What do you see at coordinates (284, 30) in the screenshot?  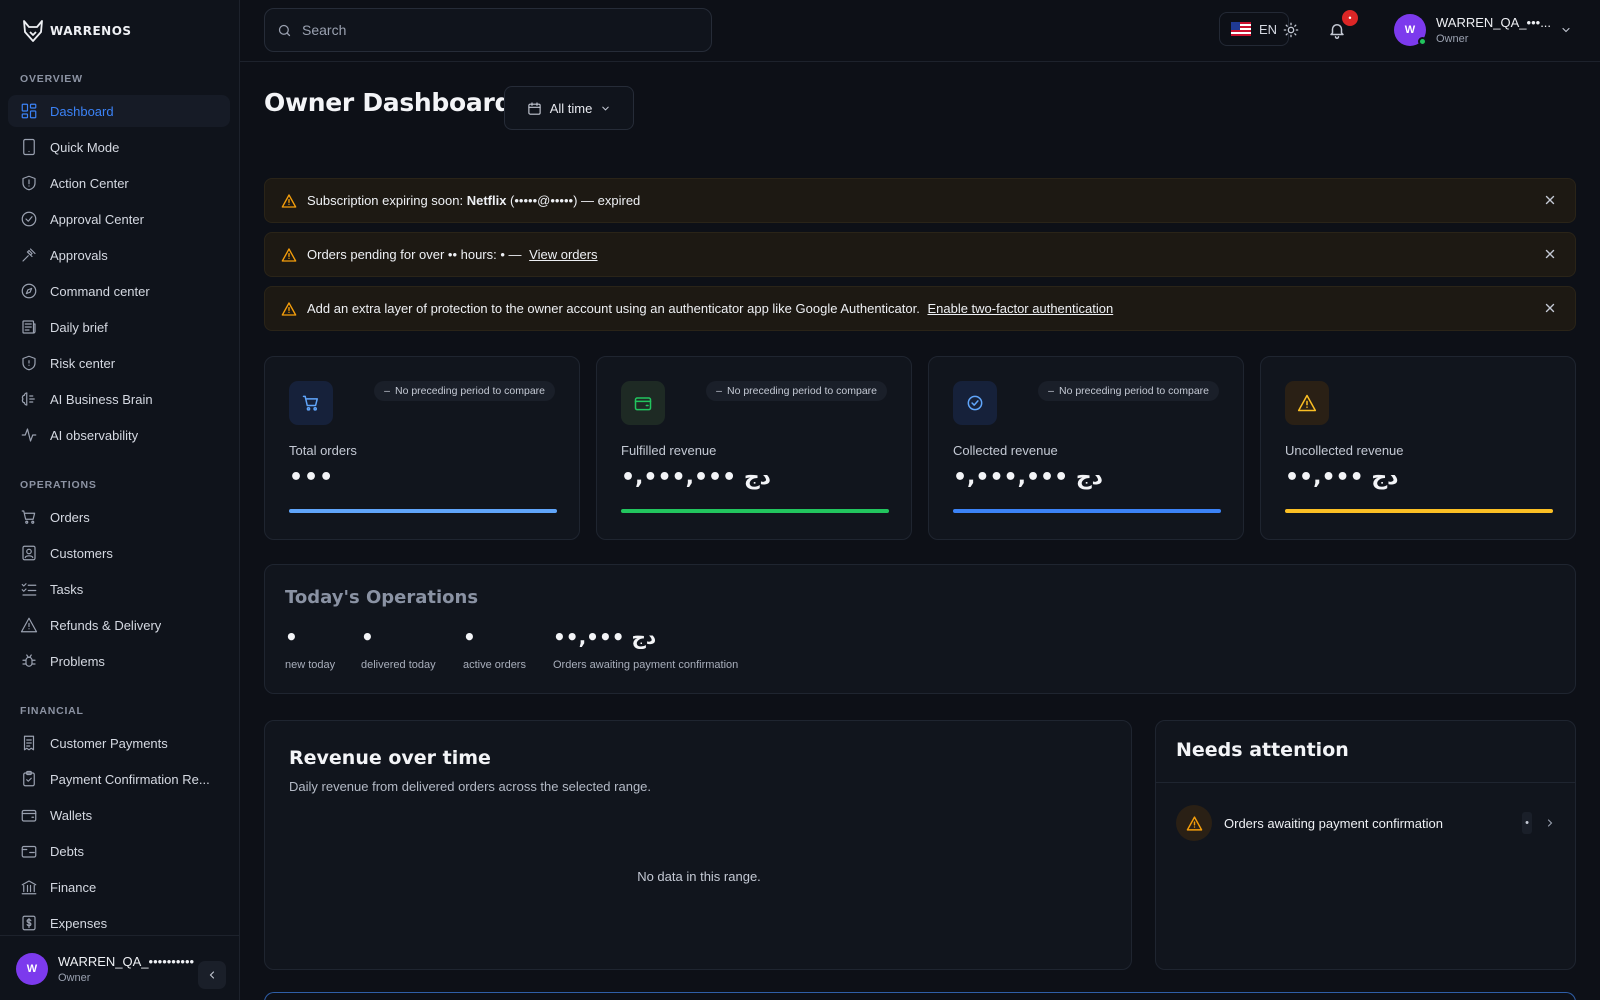 I see `search-icon` at bounding box center [284, 30].